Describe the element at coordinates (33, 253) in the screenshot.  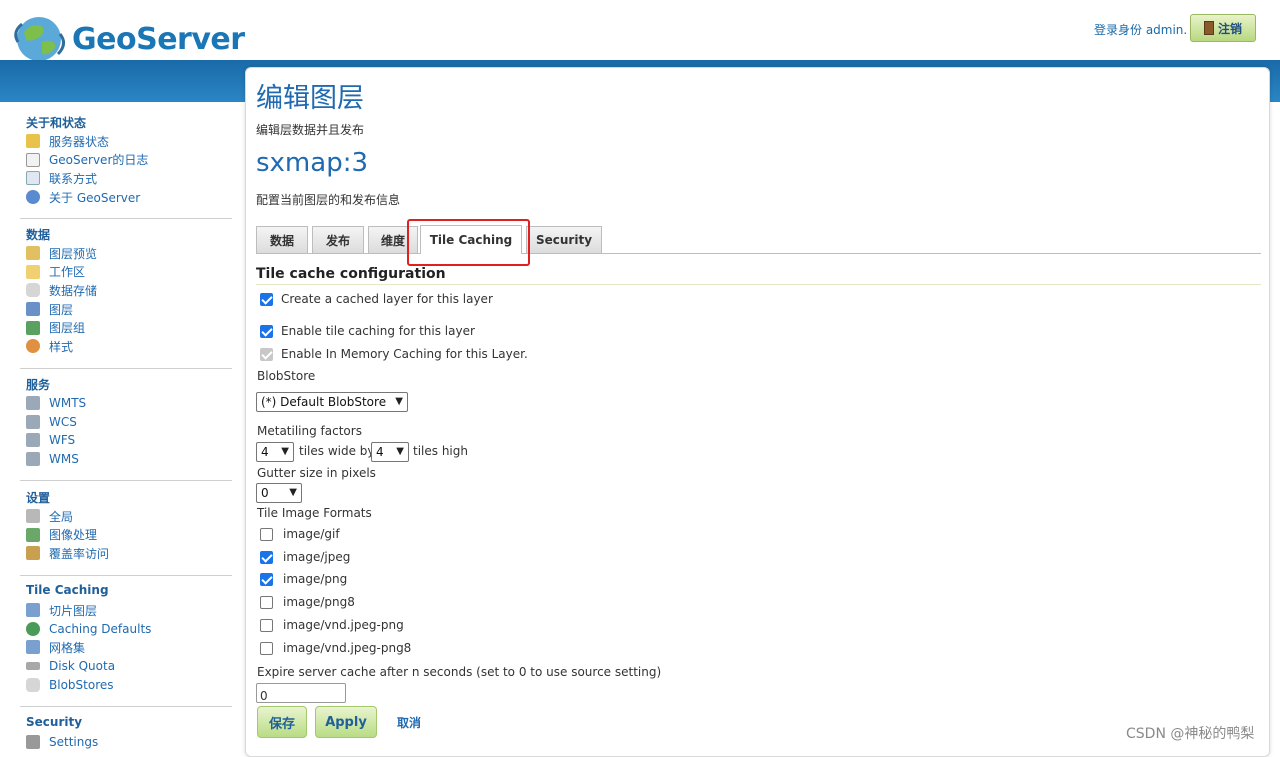
I see `map-preview-icon` at that location.